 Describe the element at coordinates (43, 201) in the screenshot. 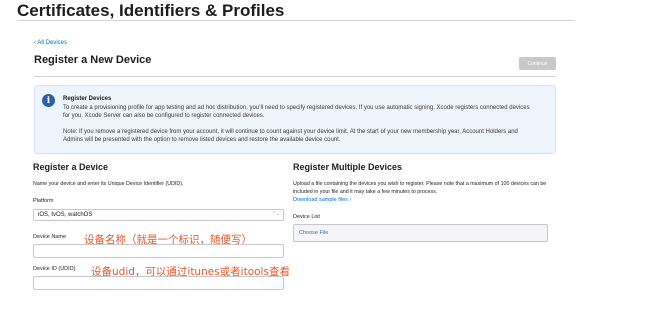

I see `platform-label: Platform` at that location.